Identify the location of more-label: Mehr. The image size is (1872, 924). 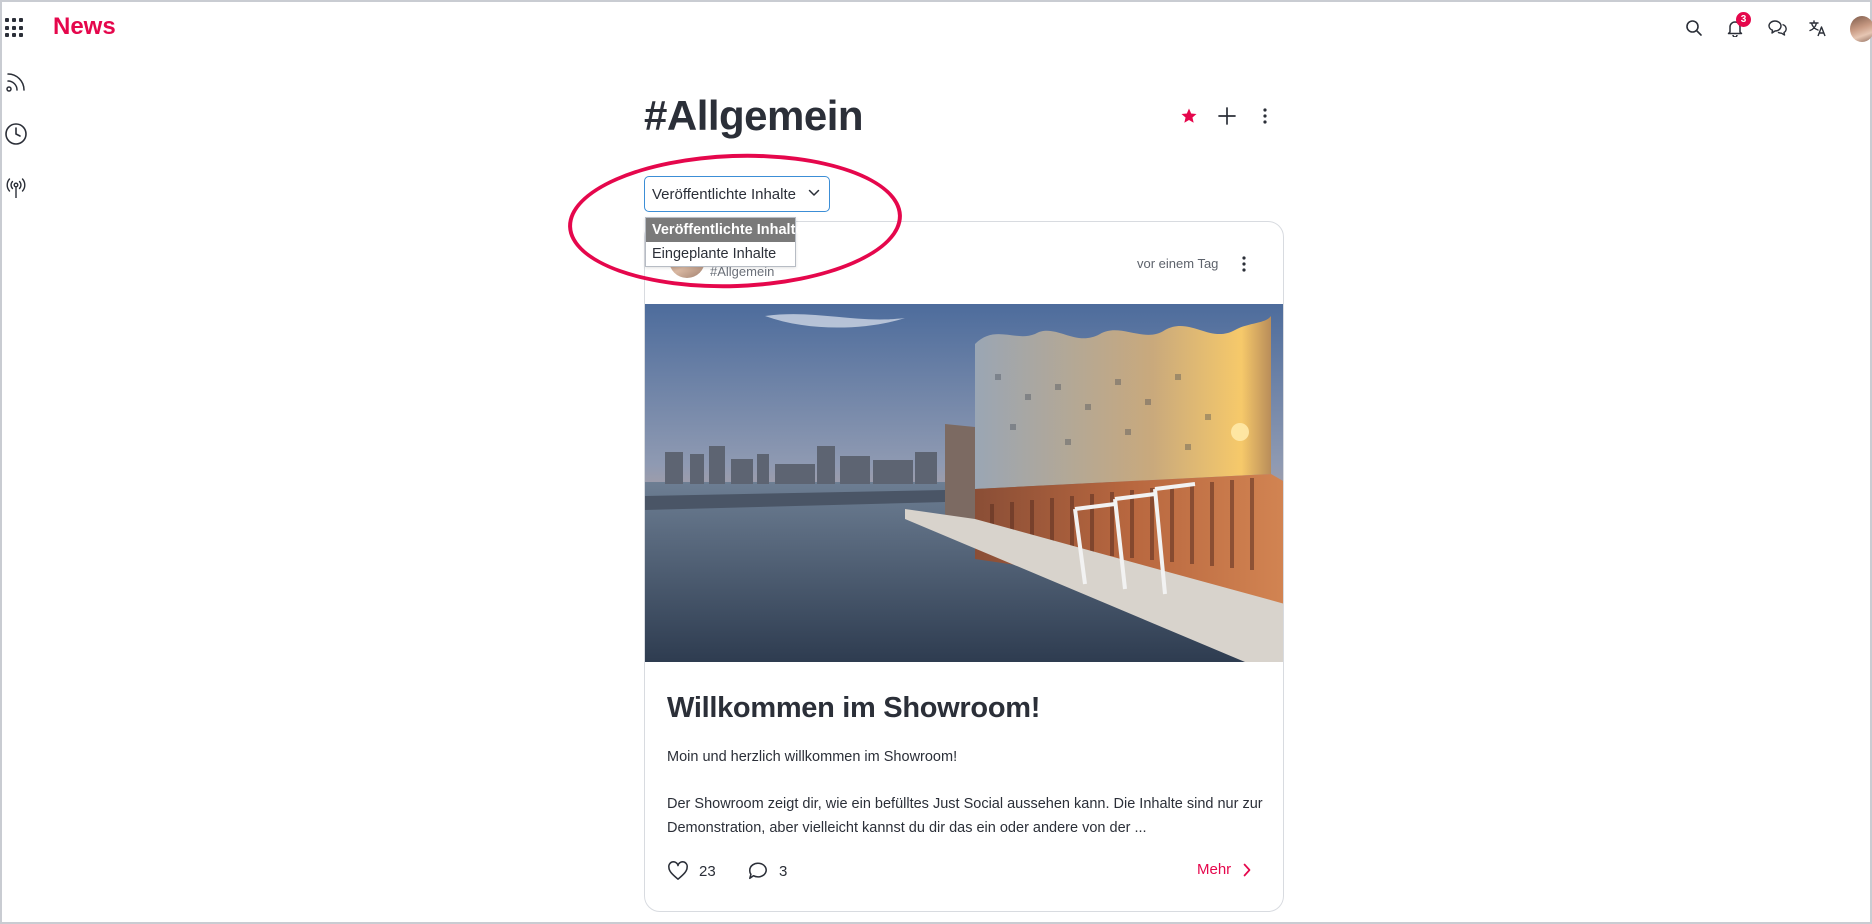
(1214, 869).